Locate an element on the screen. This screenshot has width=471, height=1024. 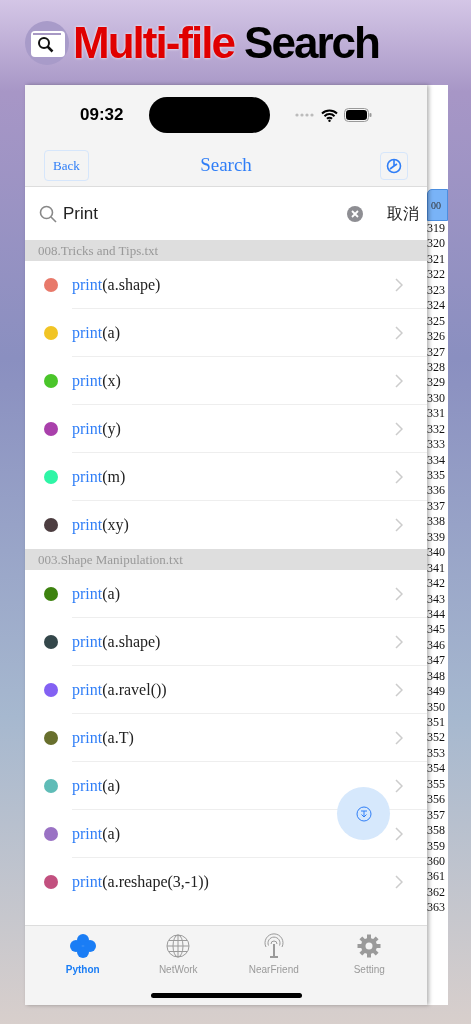
result-row: print(m) is located at coordinates (226, 477).